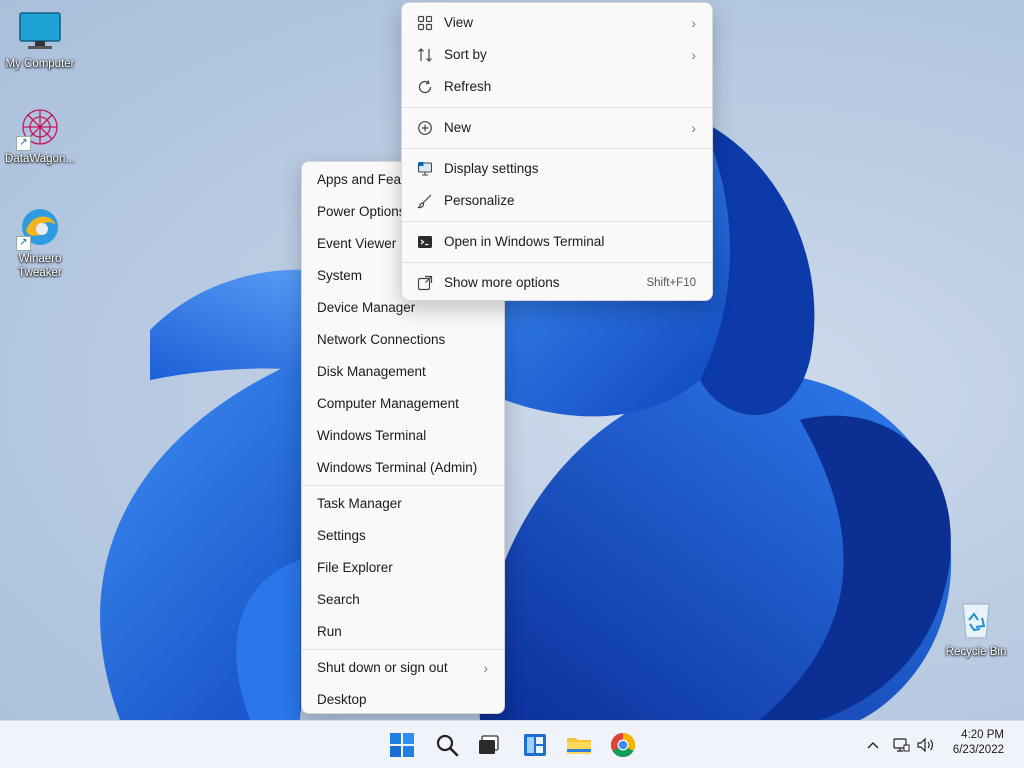  I want to click on system-clock: 4:20 PM 6/23/2022, so click(978, 743).